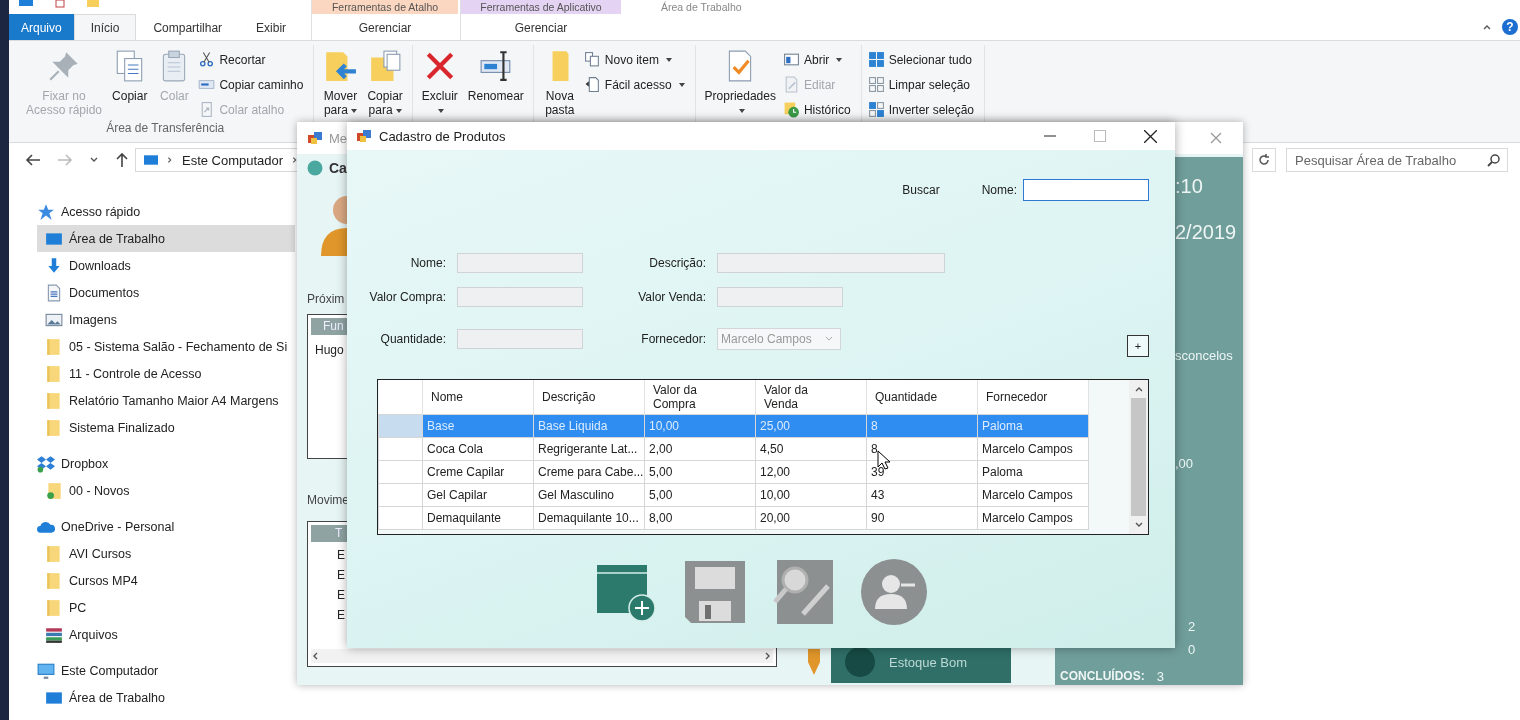 The image size is (1520, 720). What do you see at coordinates (152, 526) in the screenshot?
I see `nav-item: OneDrive - Personal` at bounding box center [152, 526].